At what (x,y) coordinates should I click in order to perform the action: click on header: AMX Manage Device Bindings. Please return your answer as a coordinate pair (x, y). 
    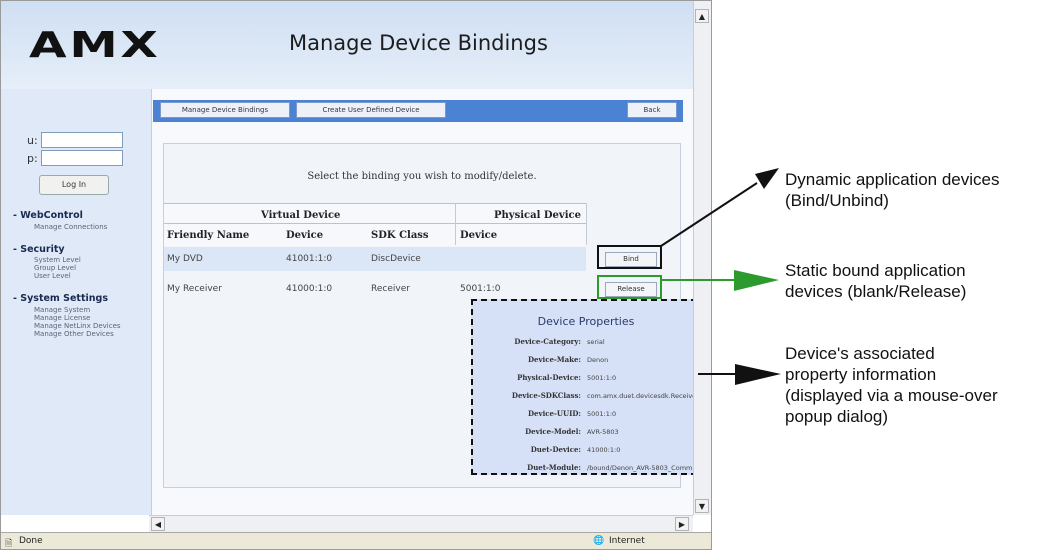
    Looking at the image, I should click on (347, 45).